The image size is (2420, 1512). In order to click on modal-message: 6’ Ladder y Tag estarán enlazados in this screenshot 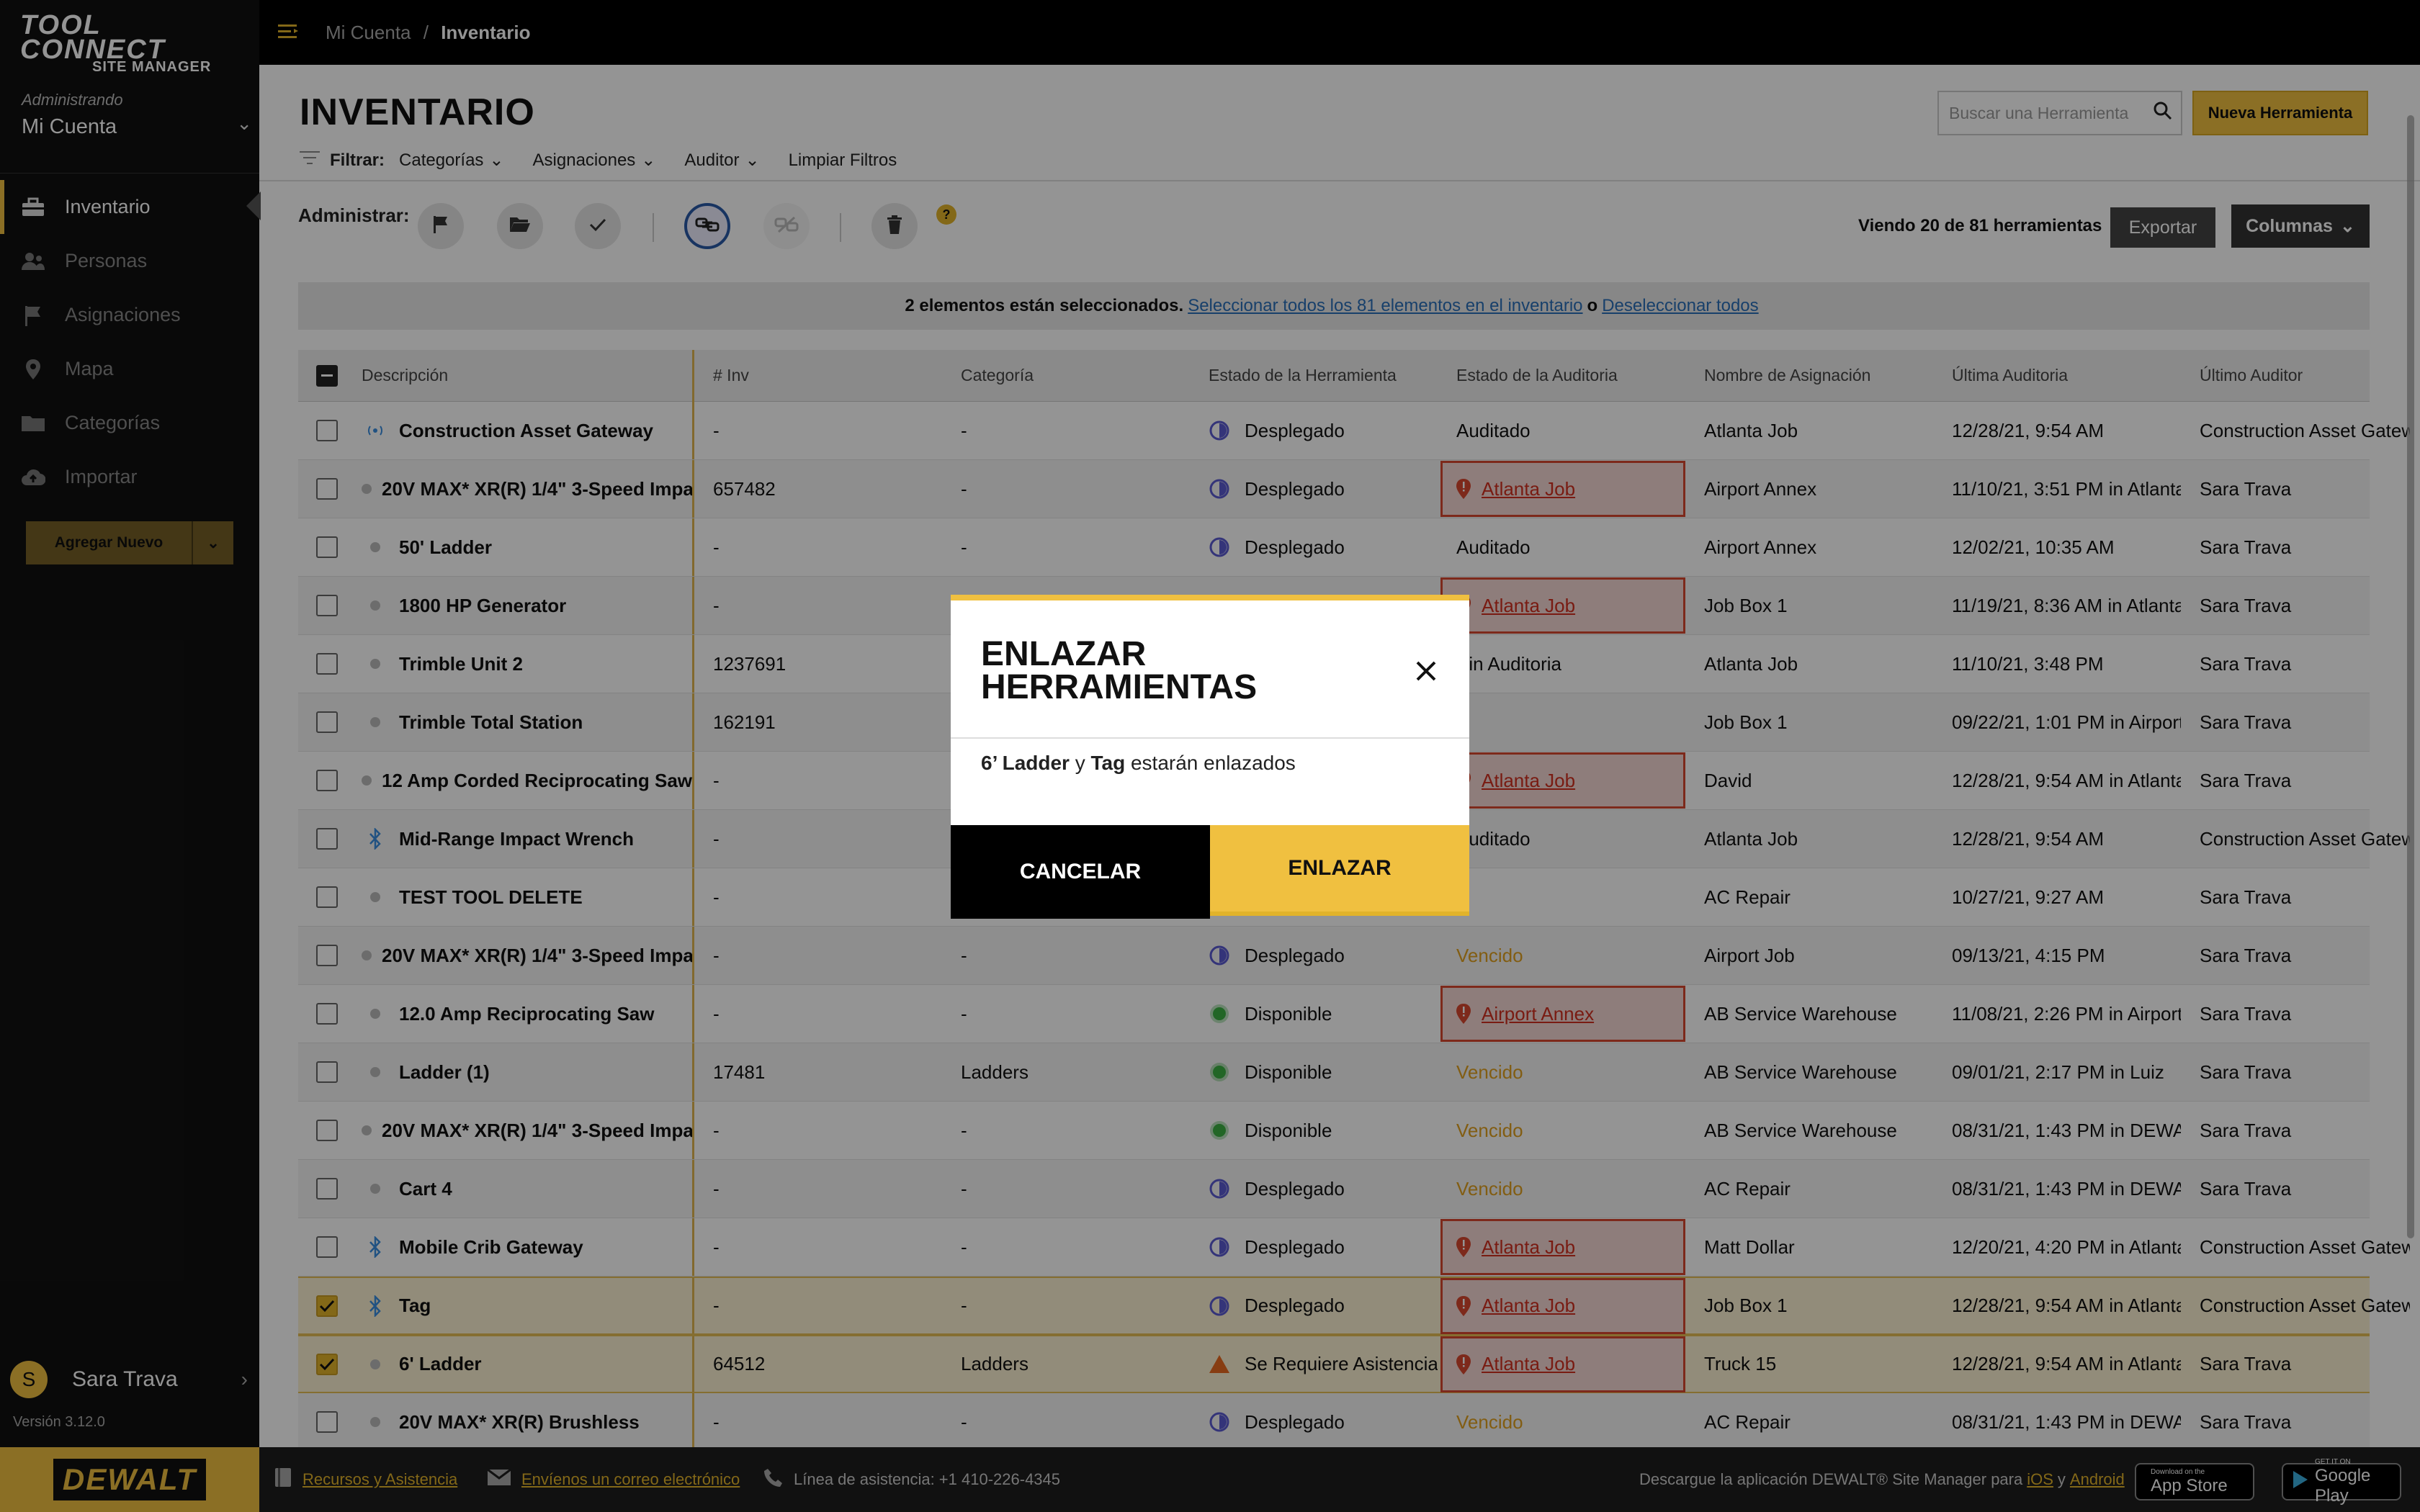, I will do `click(1138, 763)`.